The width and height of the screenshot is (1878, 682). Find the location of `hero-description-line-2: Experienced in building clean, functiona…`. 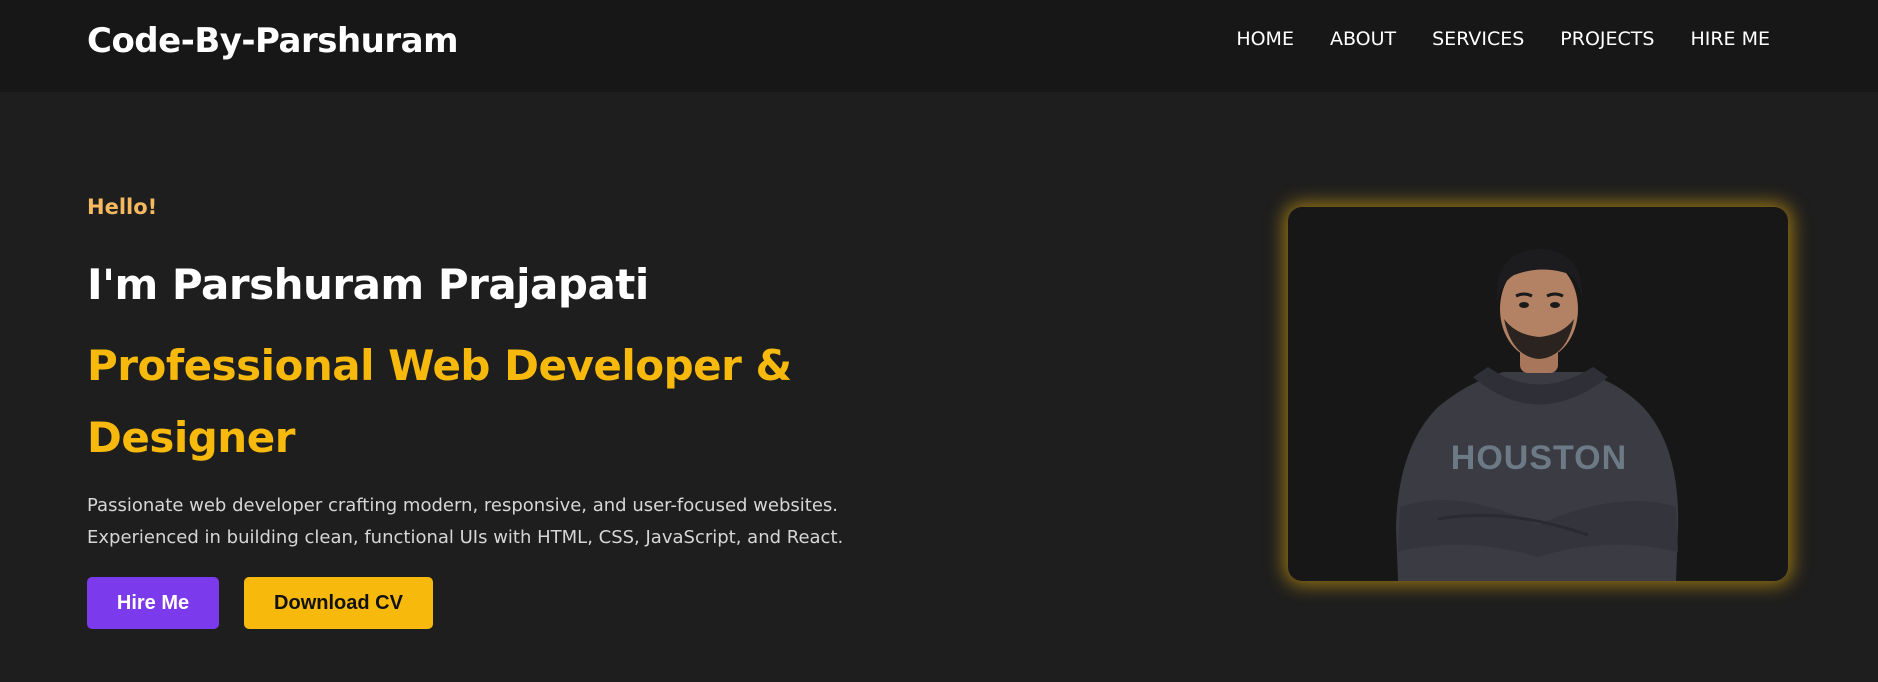

hero-description-line-2: Experienced in building clean, functiona… is located at coordinates (465, 537).